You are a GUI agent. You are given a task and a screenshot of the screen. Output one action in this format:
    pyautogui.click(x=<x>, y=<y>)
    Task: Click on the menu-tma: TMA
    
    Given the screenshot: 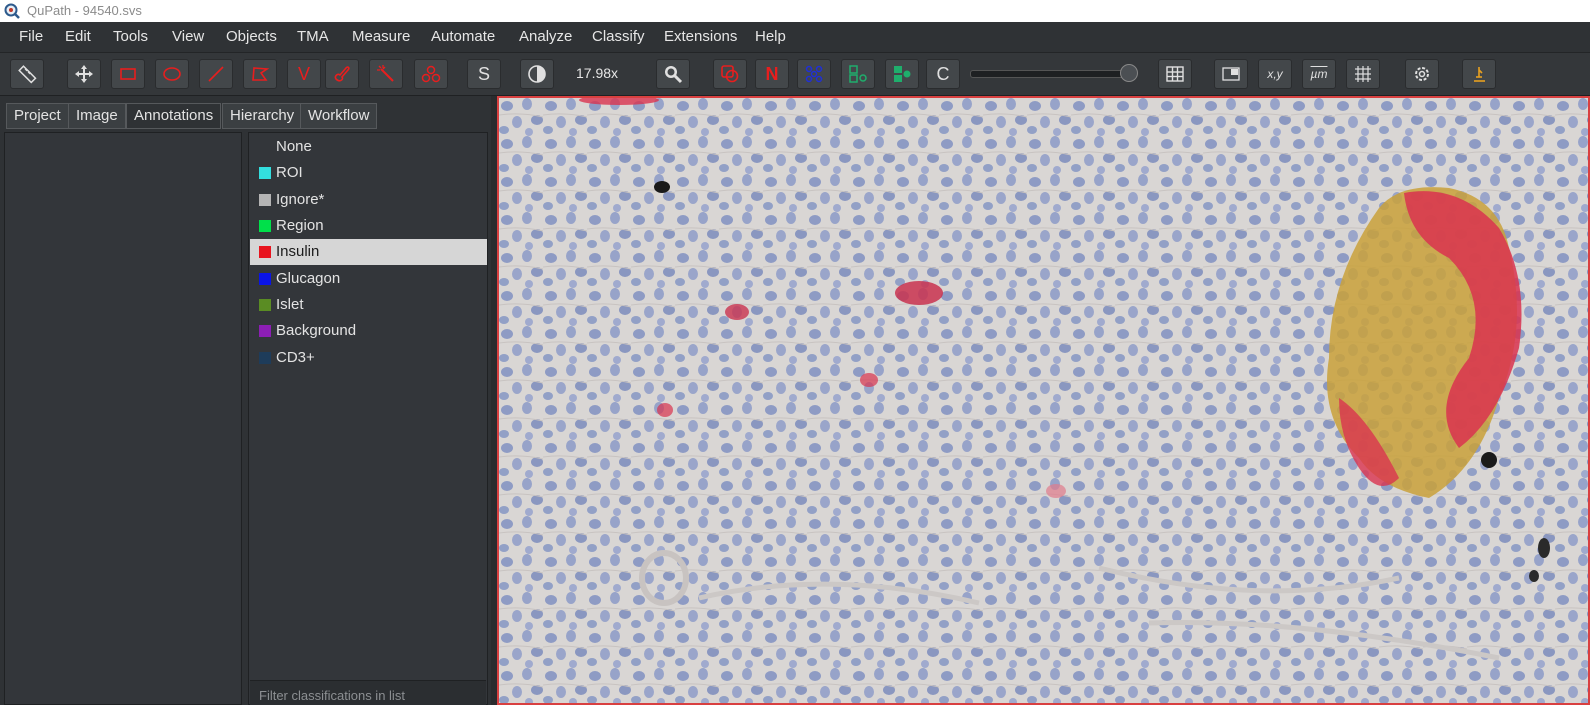 What is the action you would take?
    pyautogui.click(x=313, y=36)
    